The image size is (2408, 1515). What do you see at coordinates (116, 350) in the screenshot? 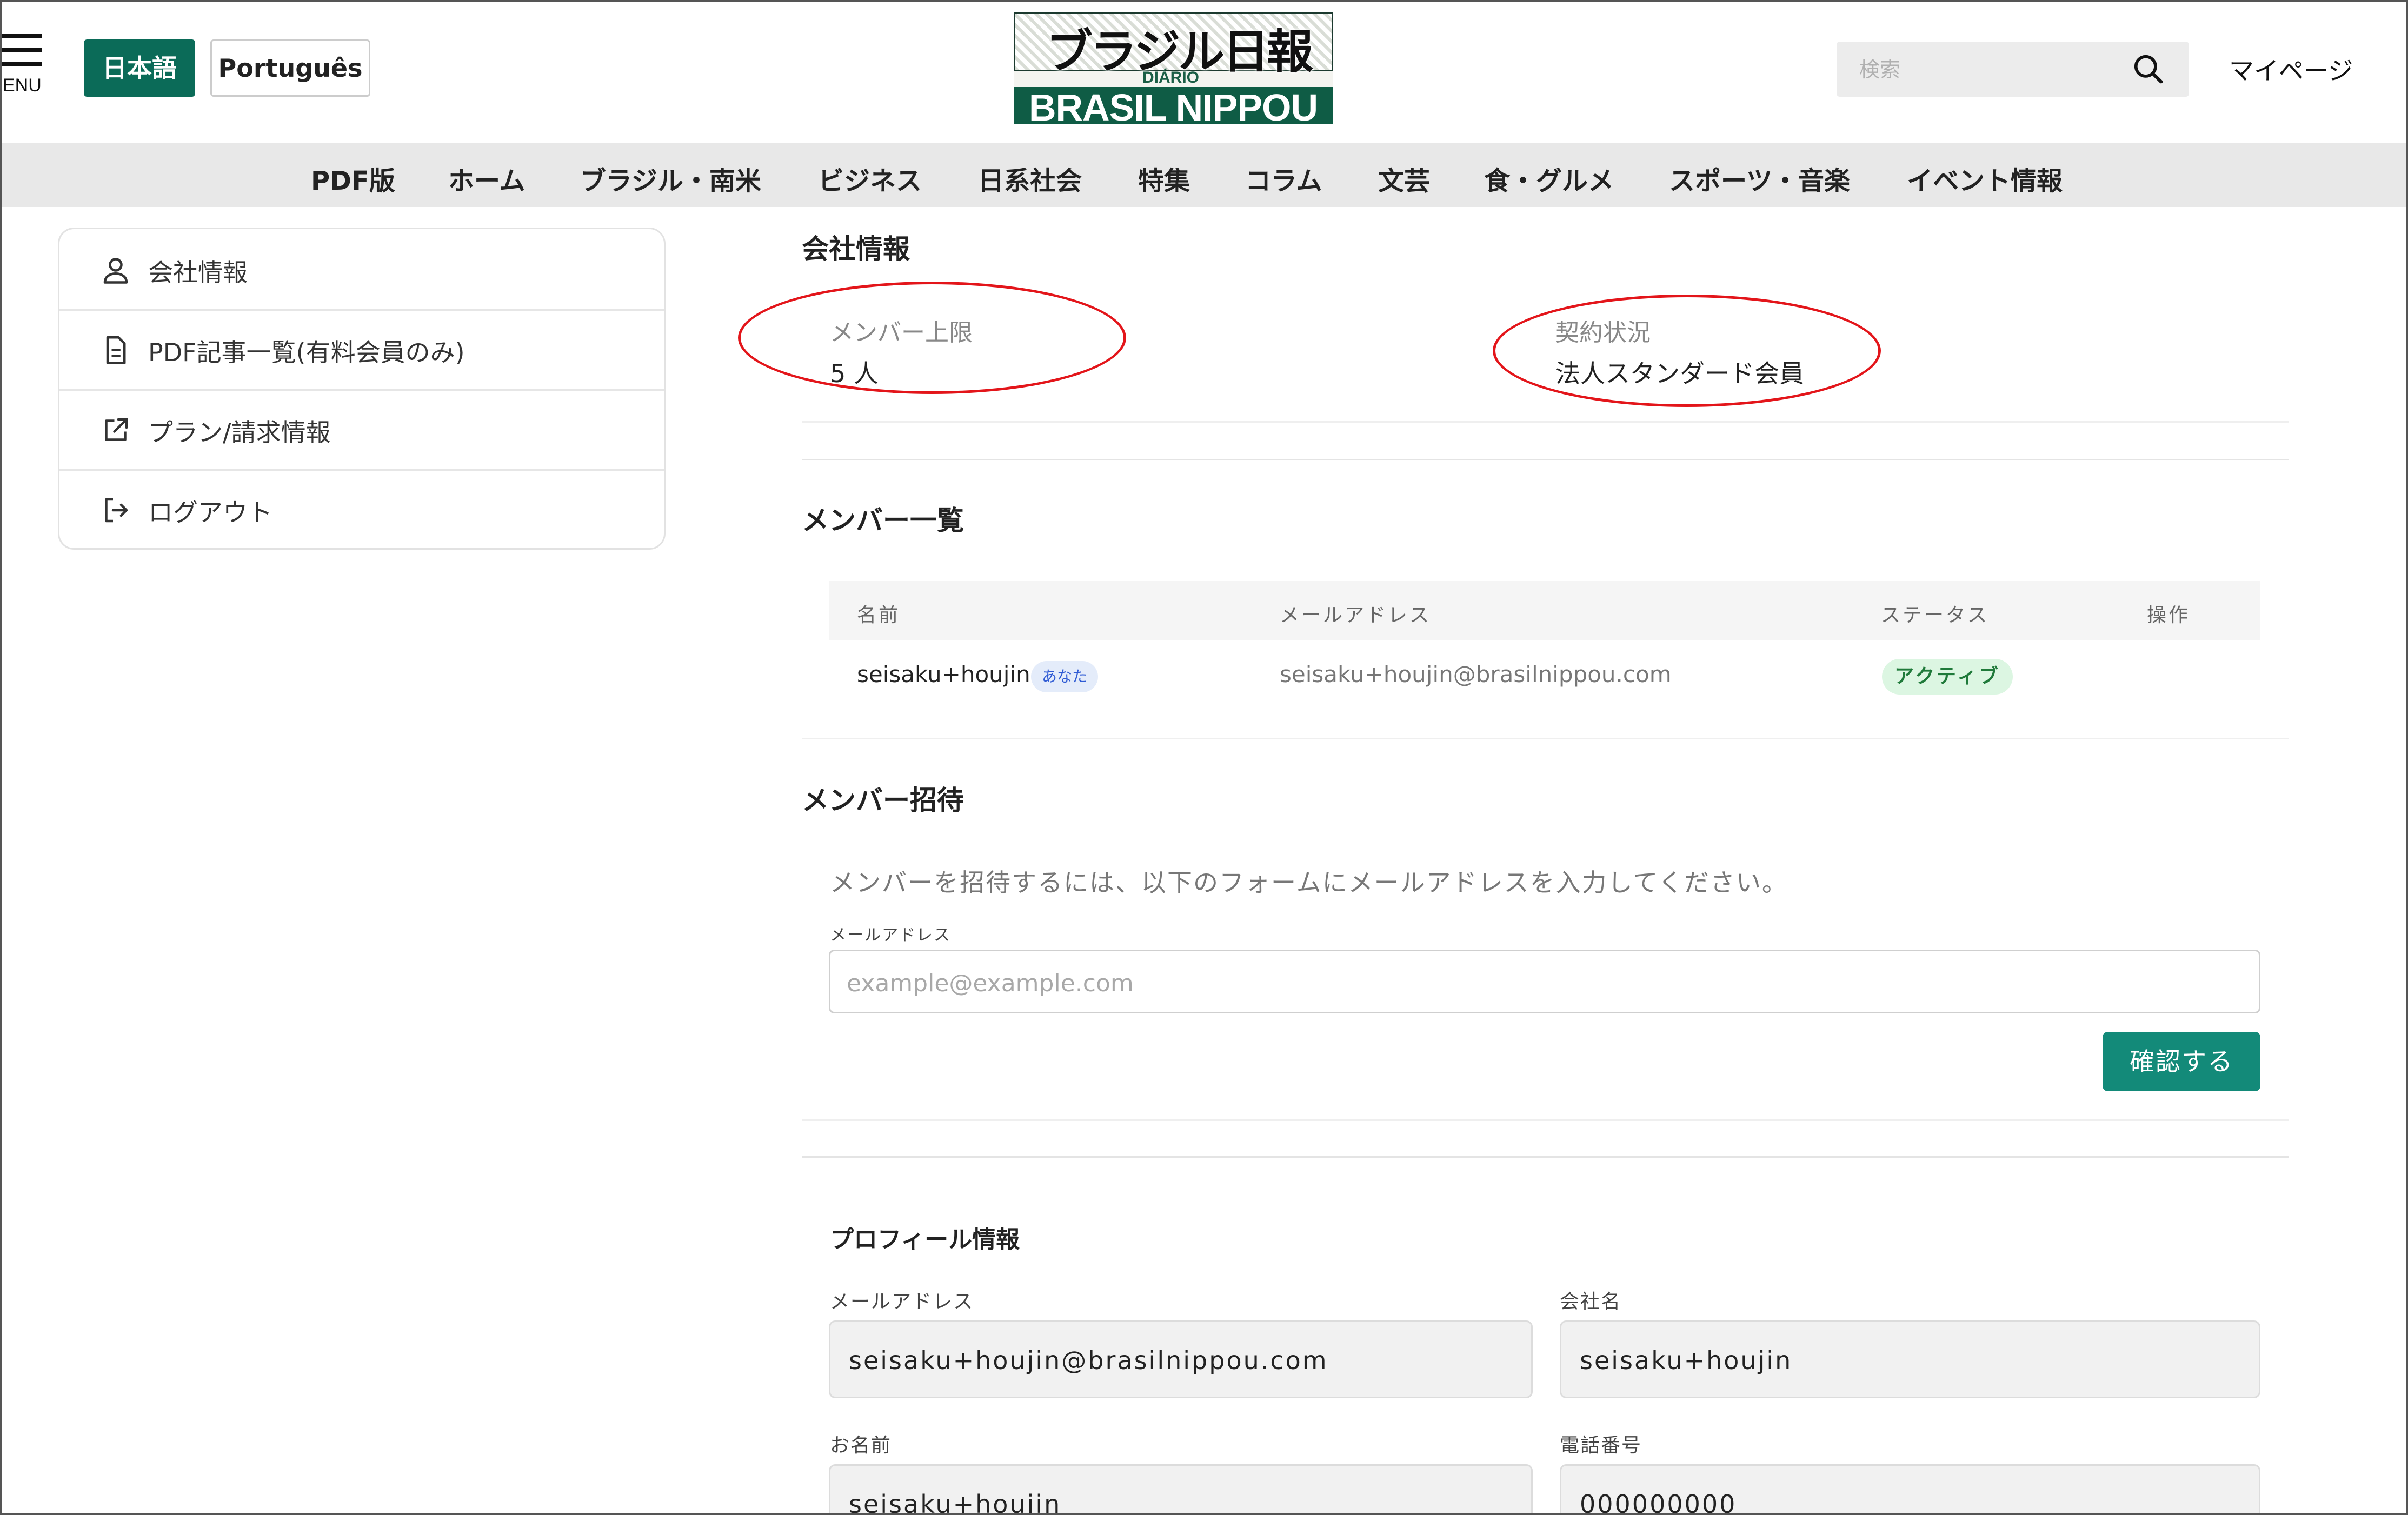
I see `document-icon` at bounding box center [116, 350].